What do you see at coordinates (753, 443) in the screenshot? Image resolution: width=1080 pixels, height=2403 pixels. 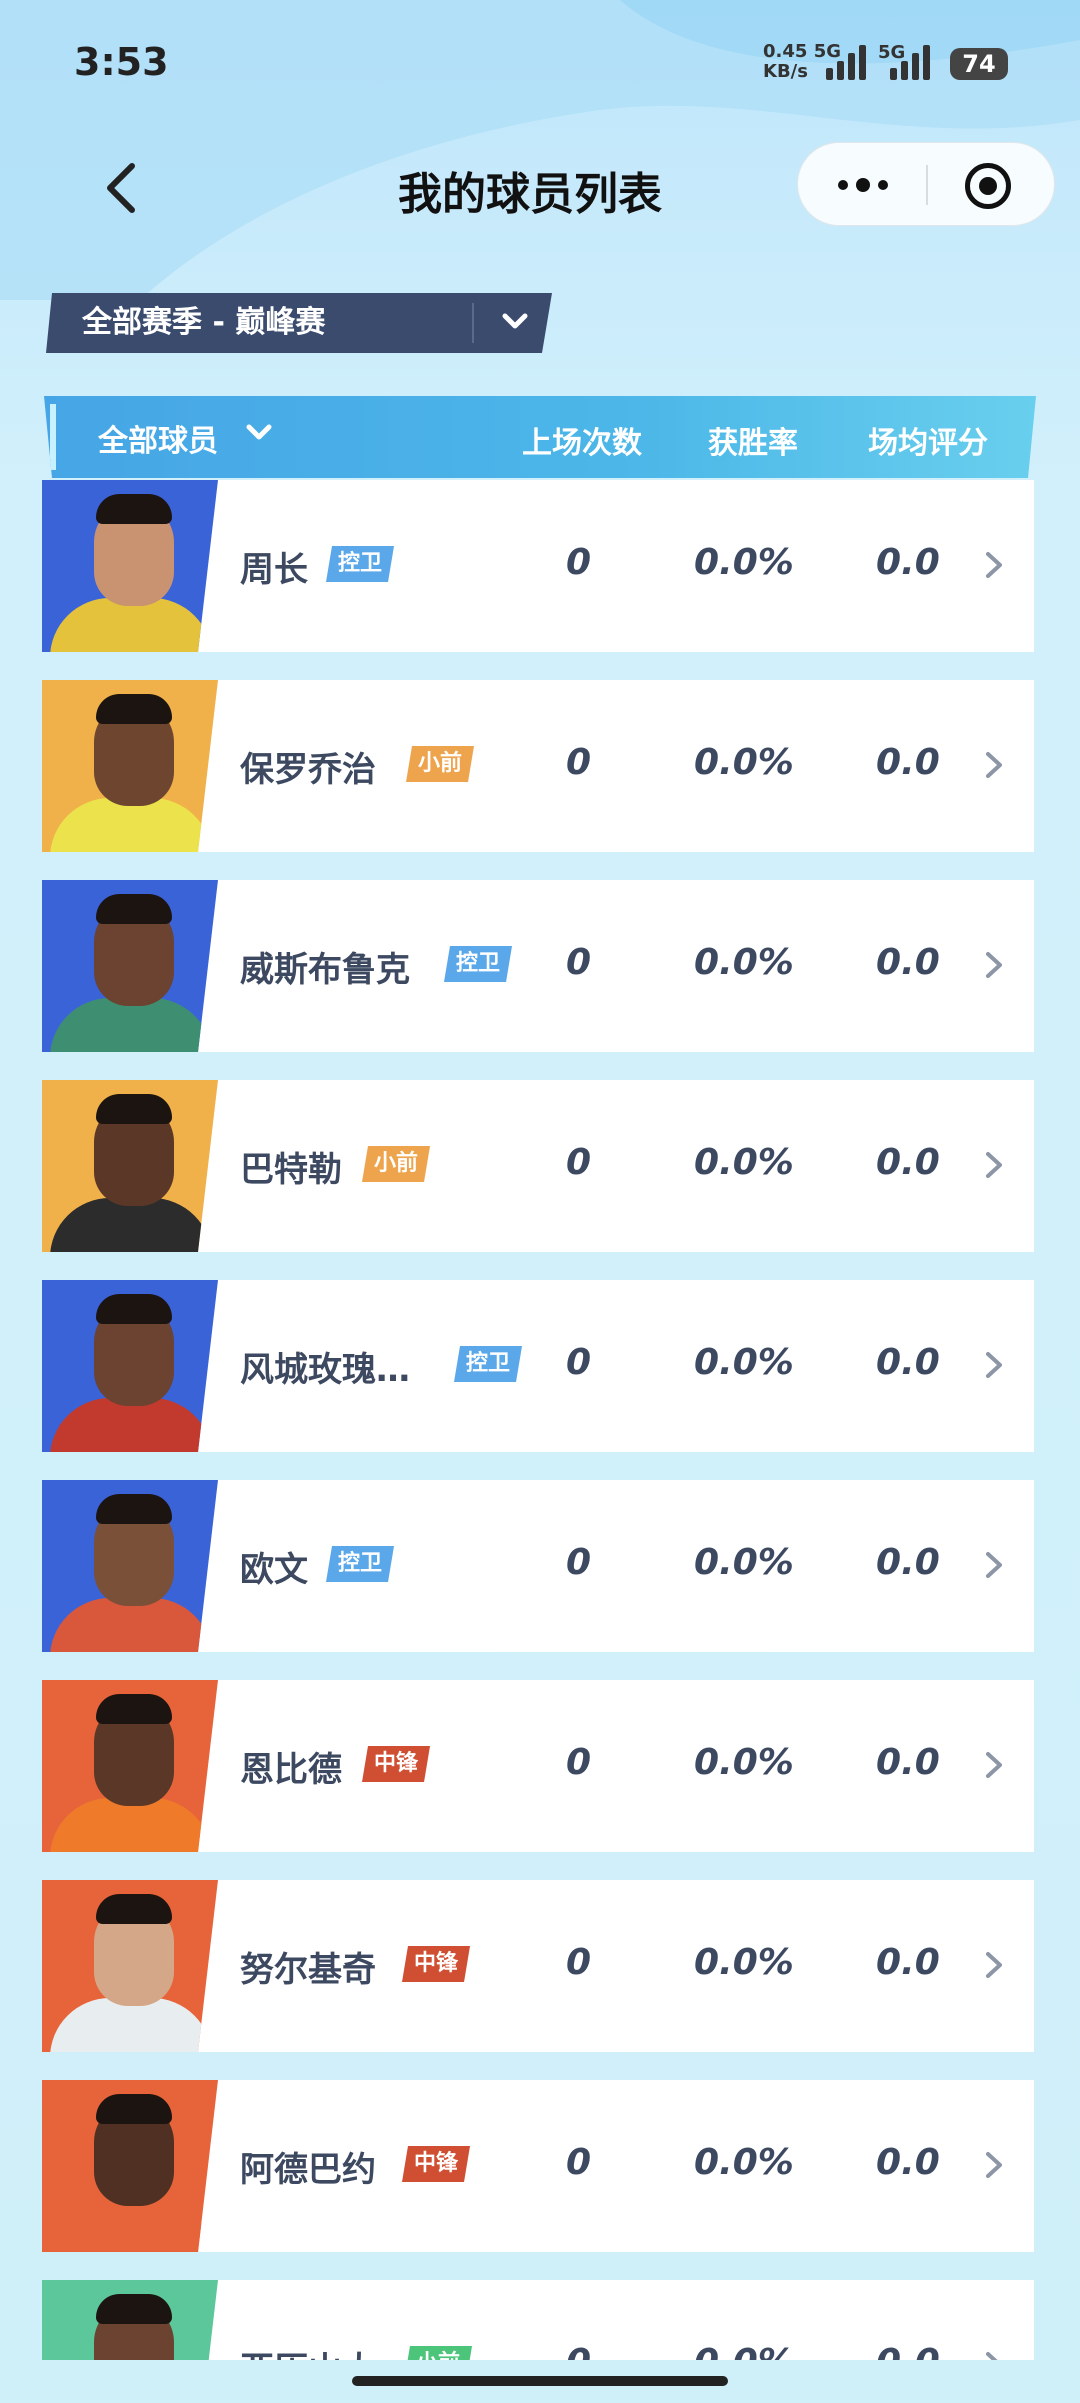 I see `column-header-winrate: 获胜率` at bounding box center [753, 443].